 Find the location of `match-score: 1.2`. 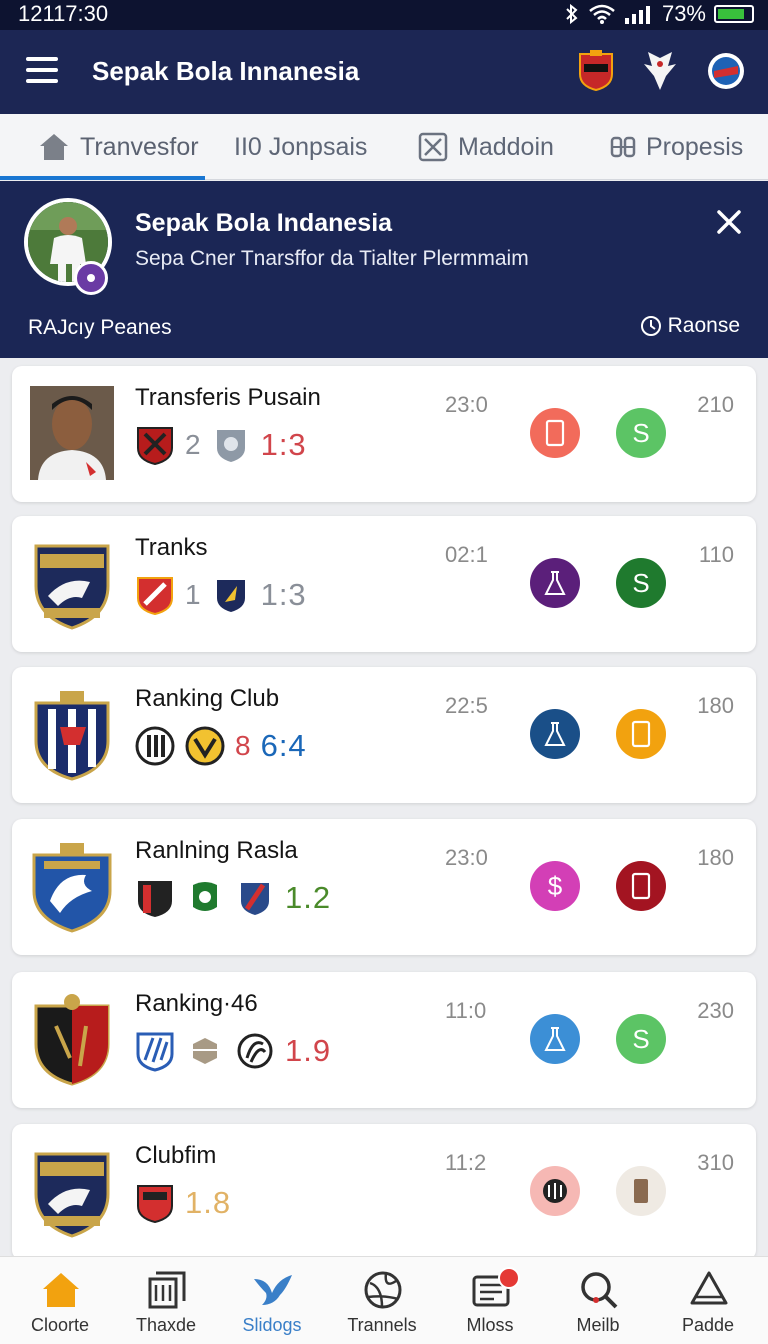

match-score: 1.2 is located at coordinates (308, 897).